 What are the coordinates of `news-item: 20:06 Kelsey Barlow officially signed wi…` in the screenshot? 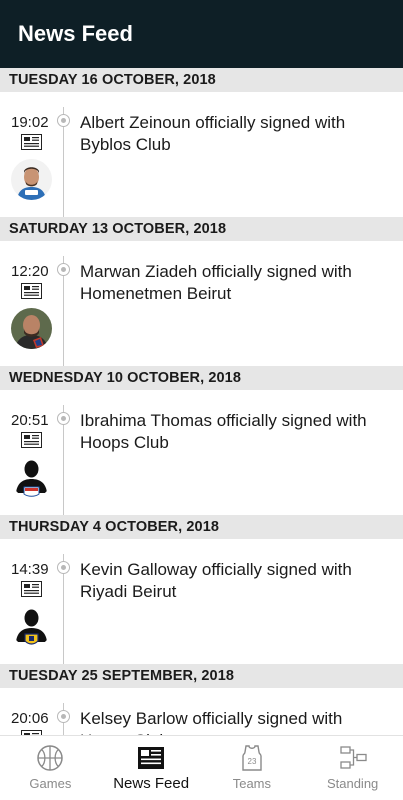 It's located at (201, 711).